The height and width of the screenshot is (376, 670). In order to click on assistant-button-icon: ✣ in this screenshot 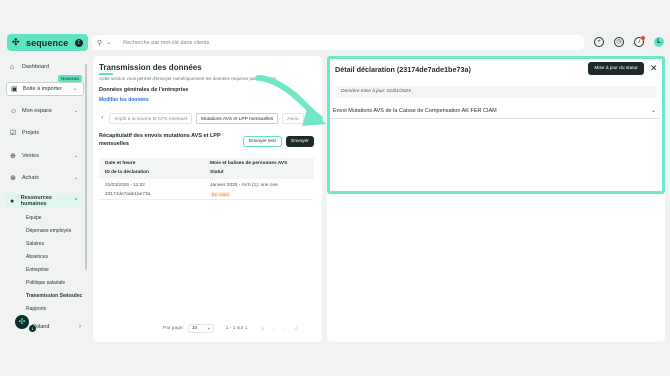, I will do `click(22, 322)`.